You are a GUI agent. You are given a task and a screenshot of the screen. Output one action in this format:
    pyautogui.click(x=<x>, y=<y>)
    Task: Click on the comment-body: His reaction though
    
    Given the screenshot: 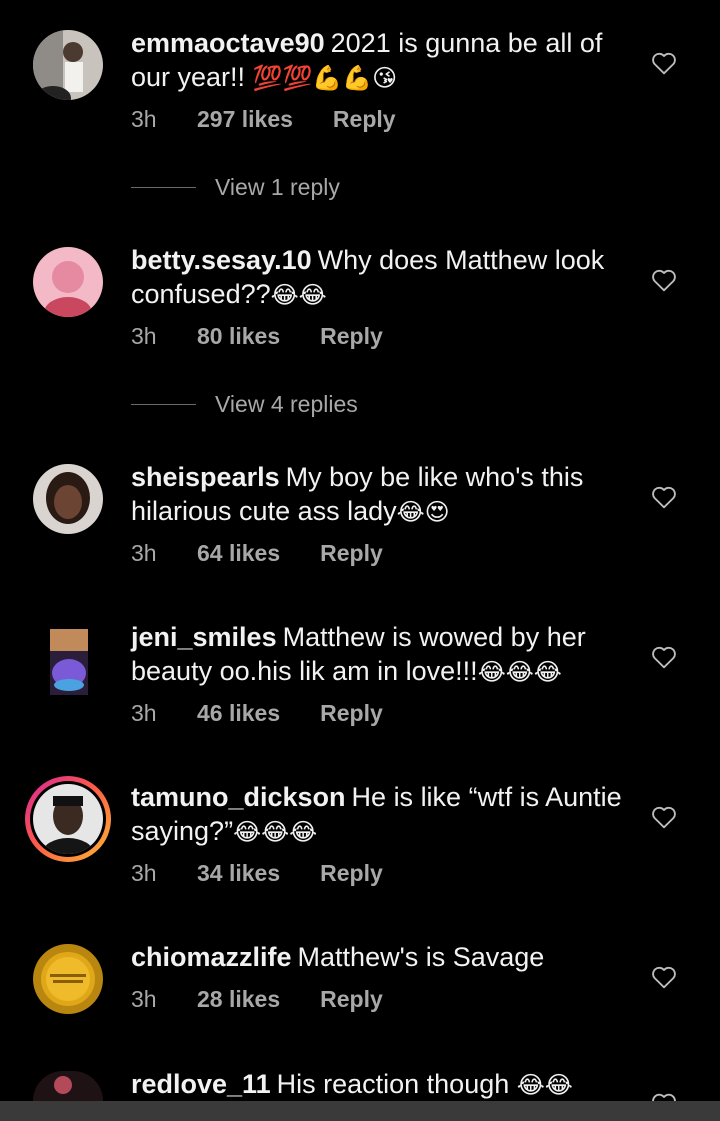 What is the action you would take?
    pyautogui.click(x=393, y=1084)
    